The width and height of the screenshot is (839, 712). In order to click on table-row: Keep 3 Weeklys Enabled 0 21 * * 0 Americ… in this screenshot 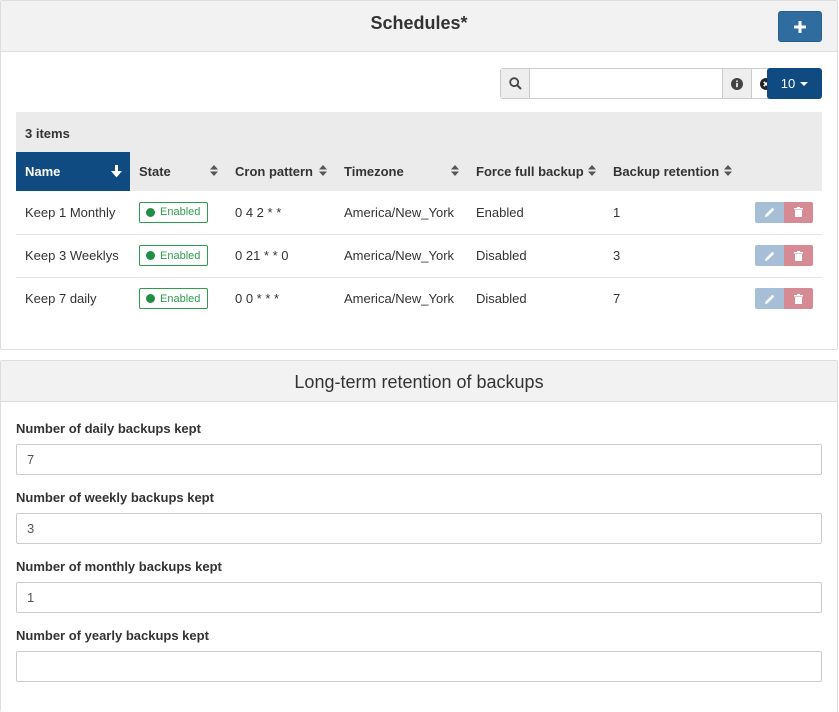, I will do `click(419, 256)`.